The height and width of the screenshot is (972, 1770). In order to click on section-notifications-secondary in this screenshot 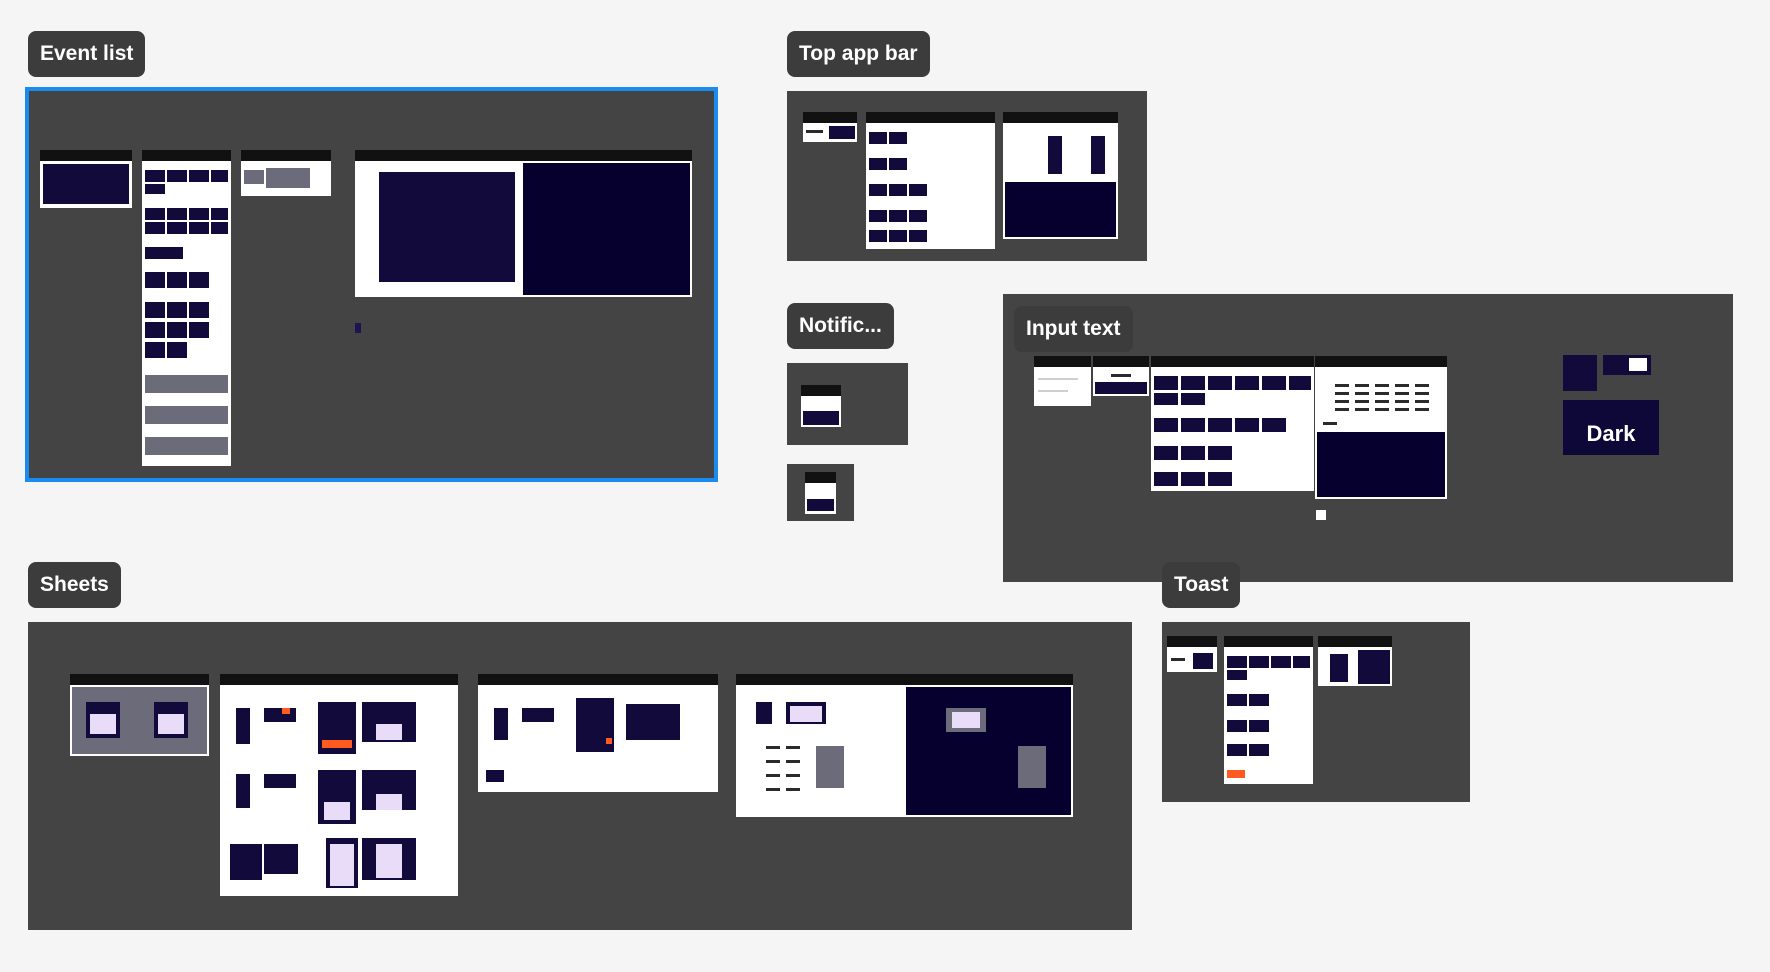, I will do `click(820, 492)`.